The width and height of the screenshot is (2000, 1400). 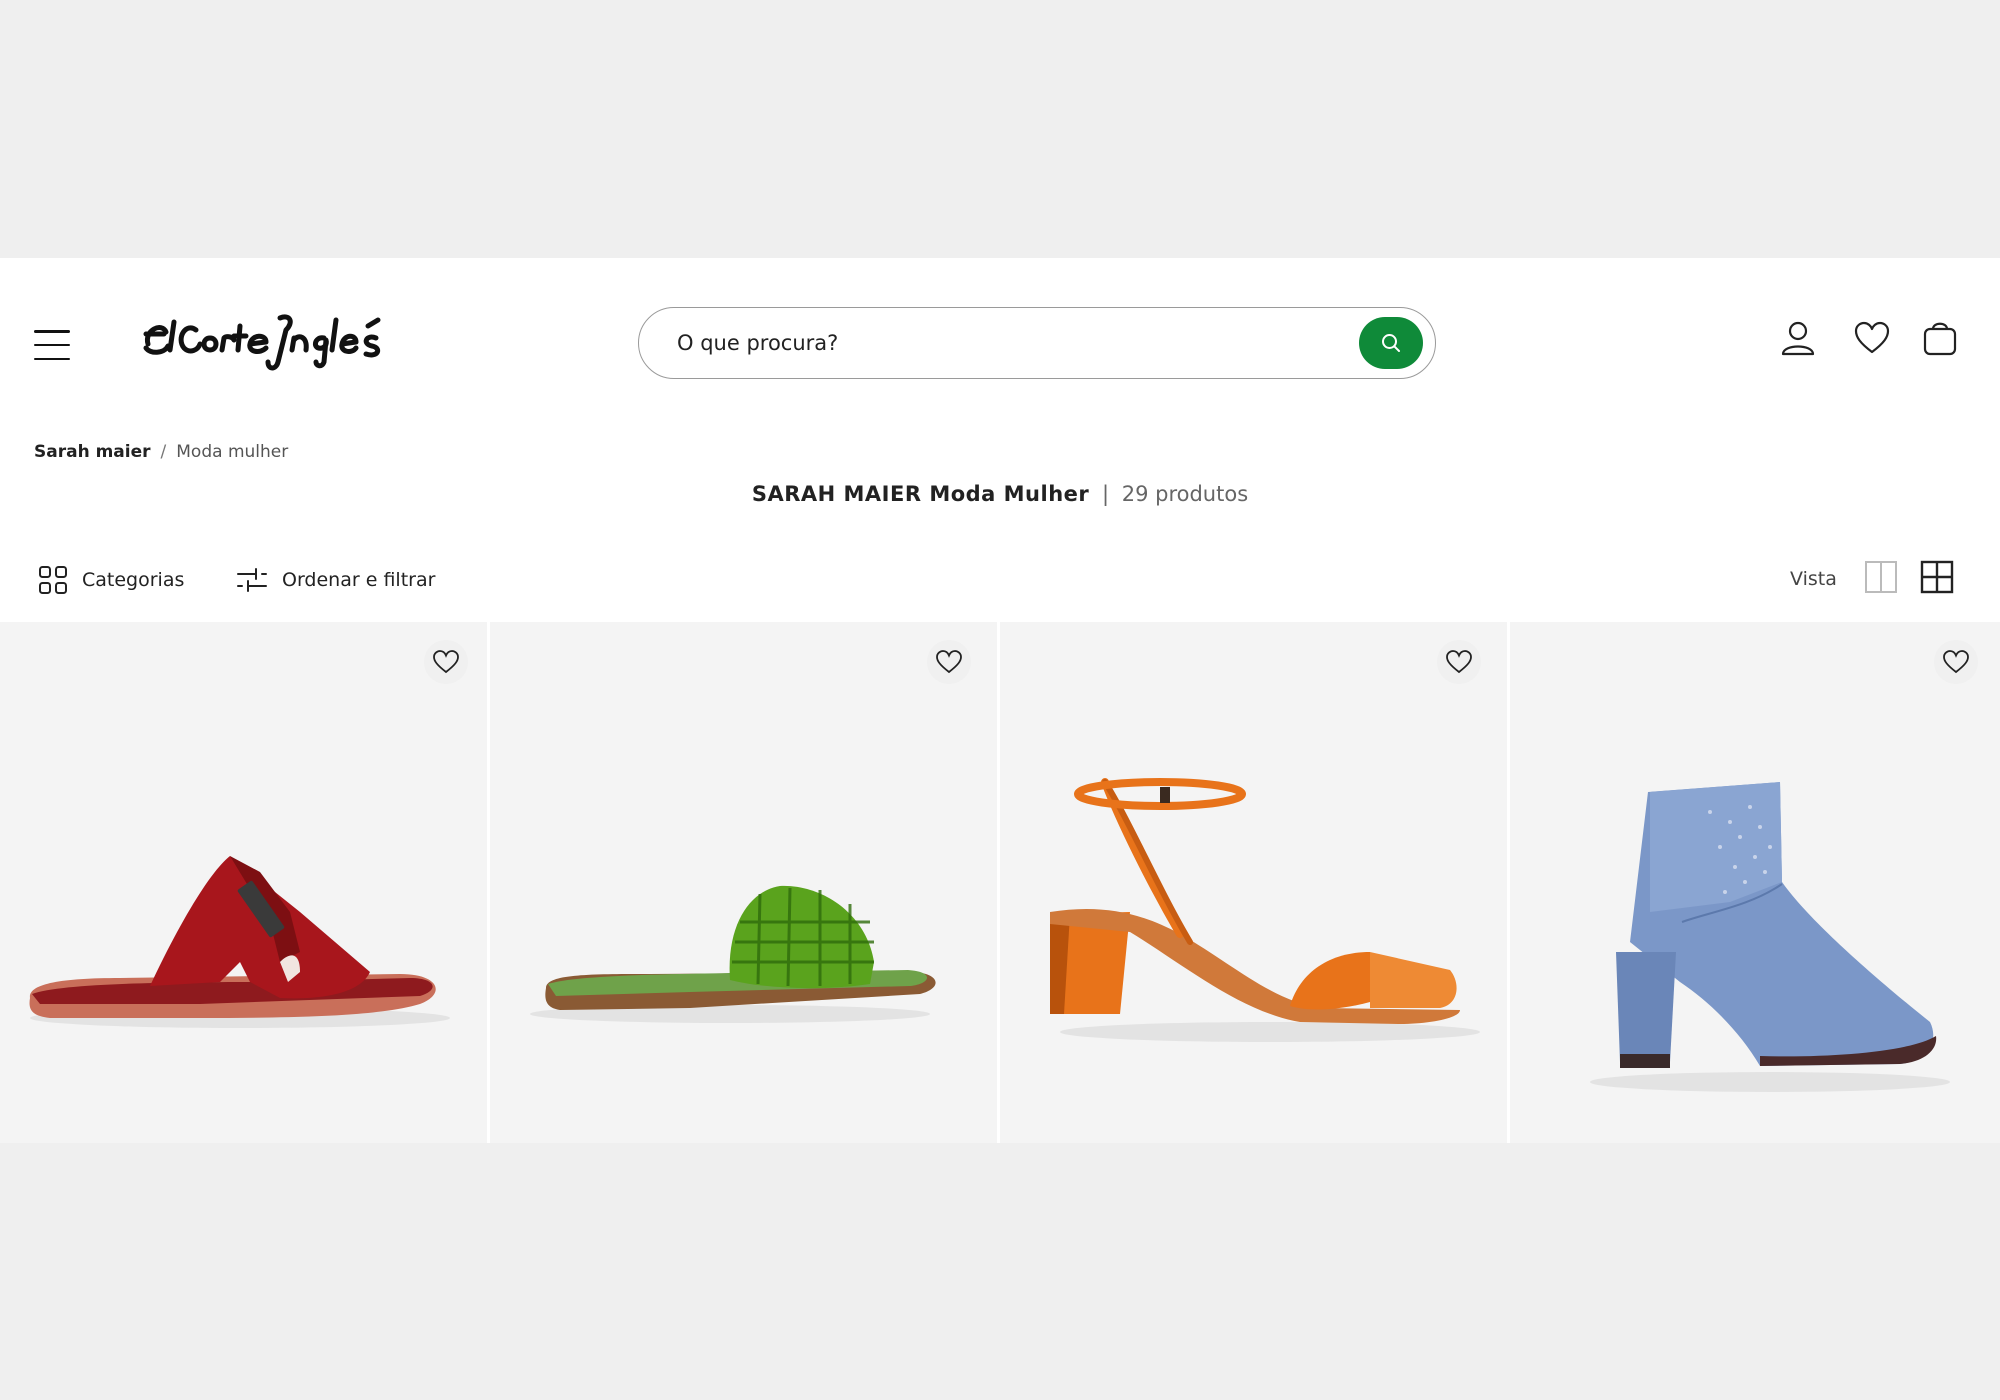 I want to click on sliders-icon, so click(x=252, y=580).